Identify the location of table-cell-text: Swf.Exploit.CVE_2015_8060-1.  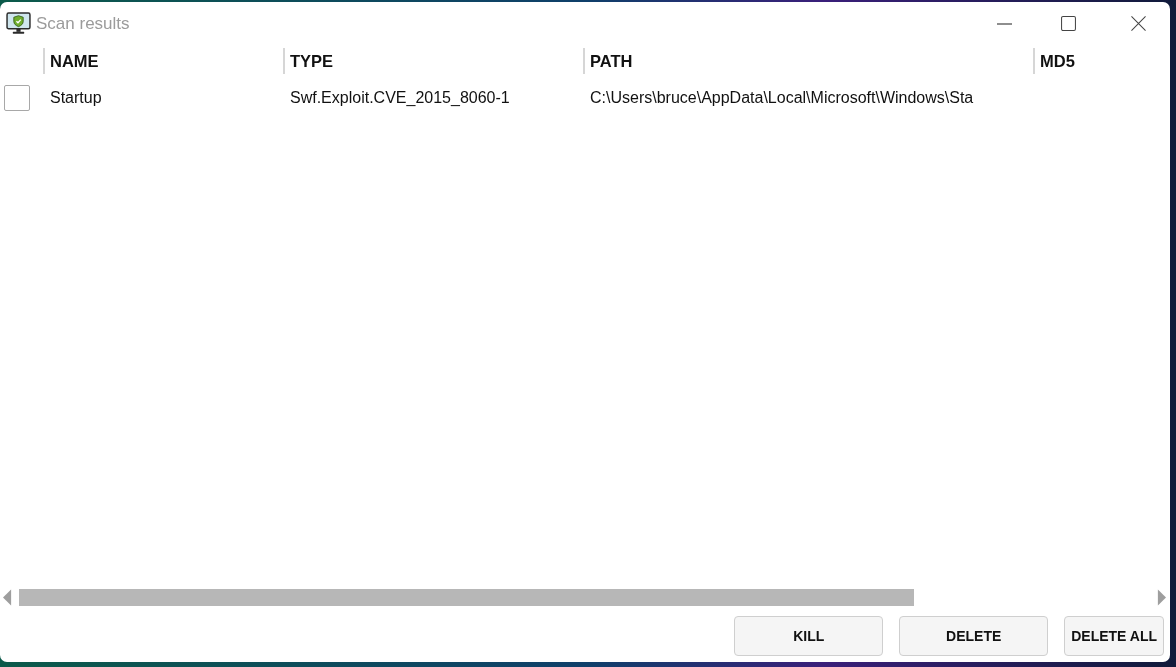
(400, 98).